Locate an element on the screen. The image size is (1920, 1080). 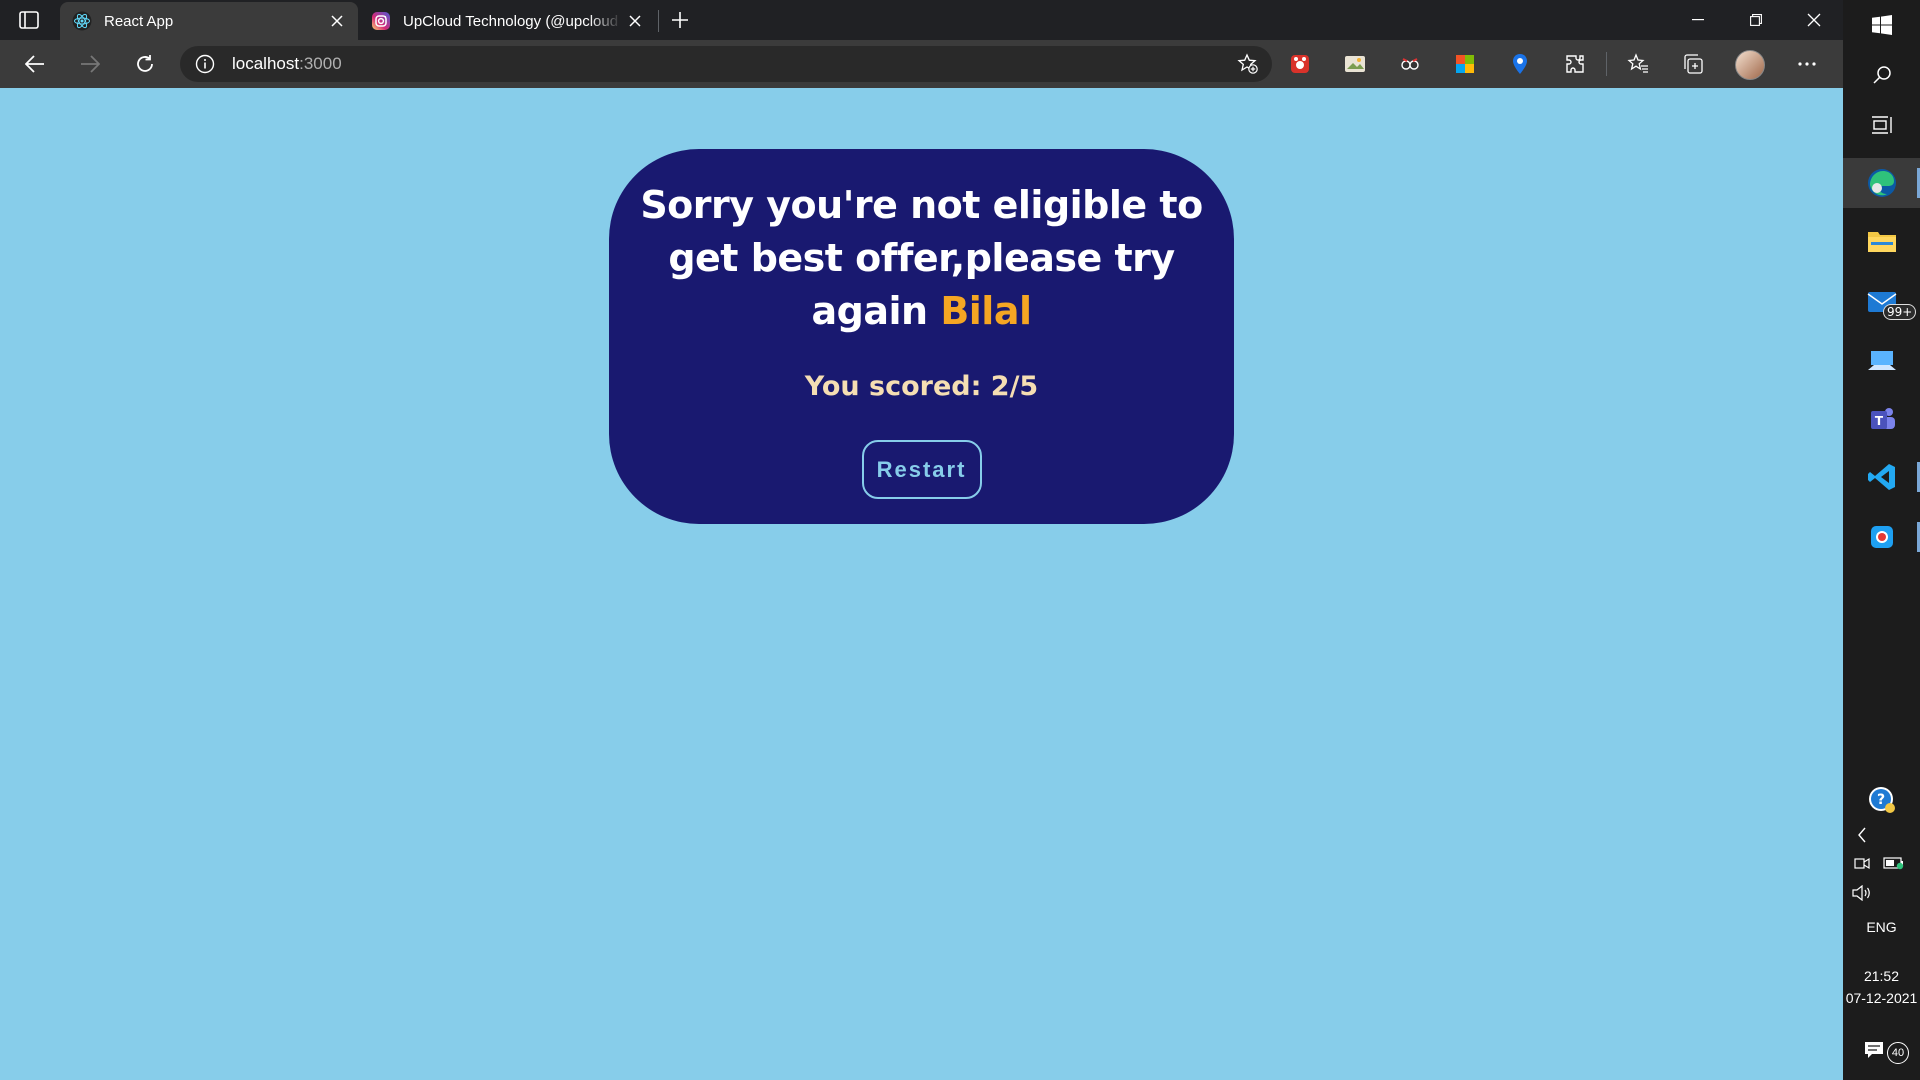
user-name: Bilal is located at coordinates (986, 311).